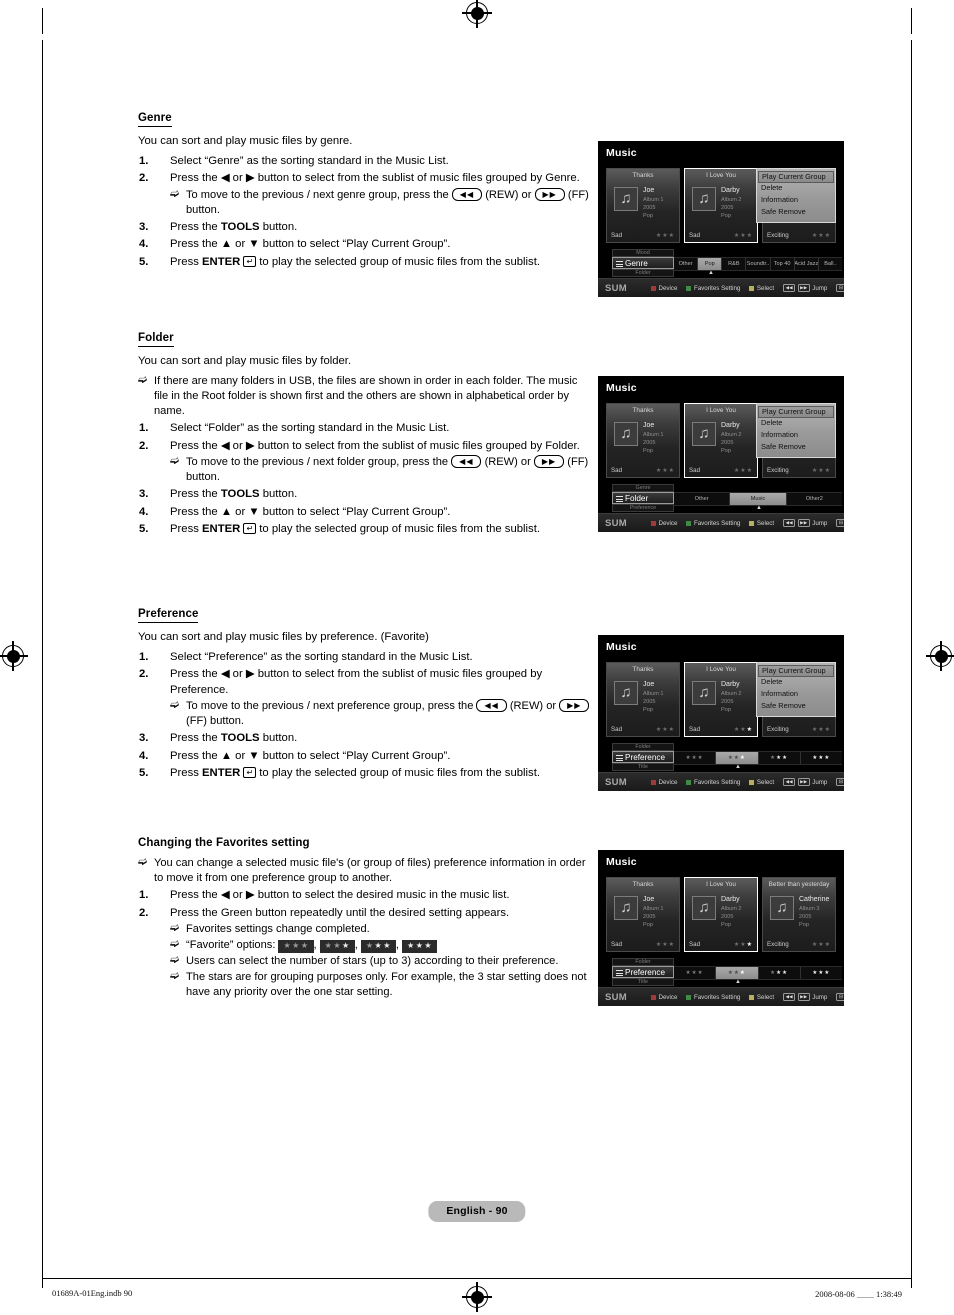 The height and width of the screenshot is (1315, 954). What do you see at coordinates (186, 528) in the screenshot?
I see `step-text: Press` at bounding box center [186, 528].